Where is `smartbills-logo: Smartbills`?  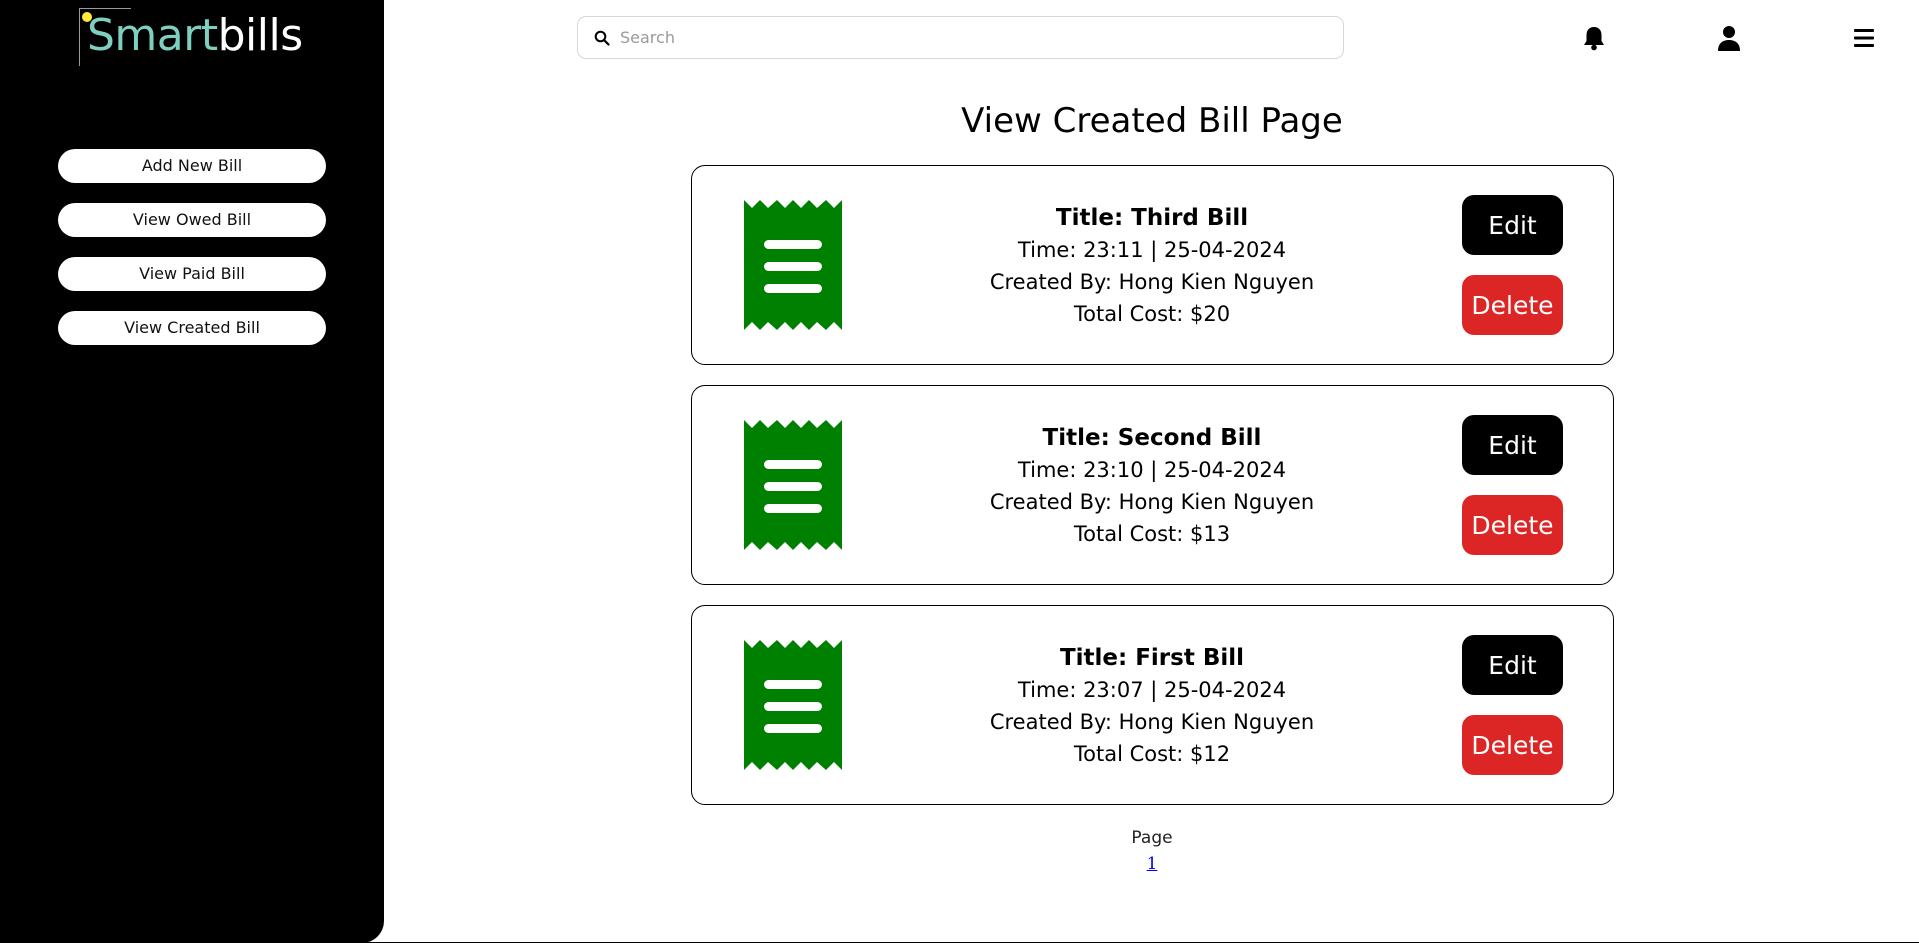
smartbills-logo: Smartbills is located at coordinates (199, 37).